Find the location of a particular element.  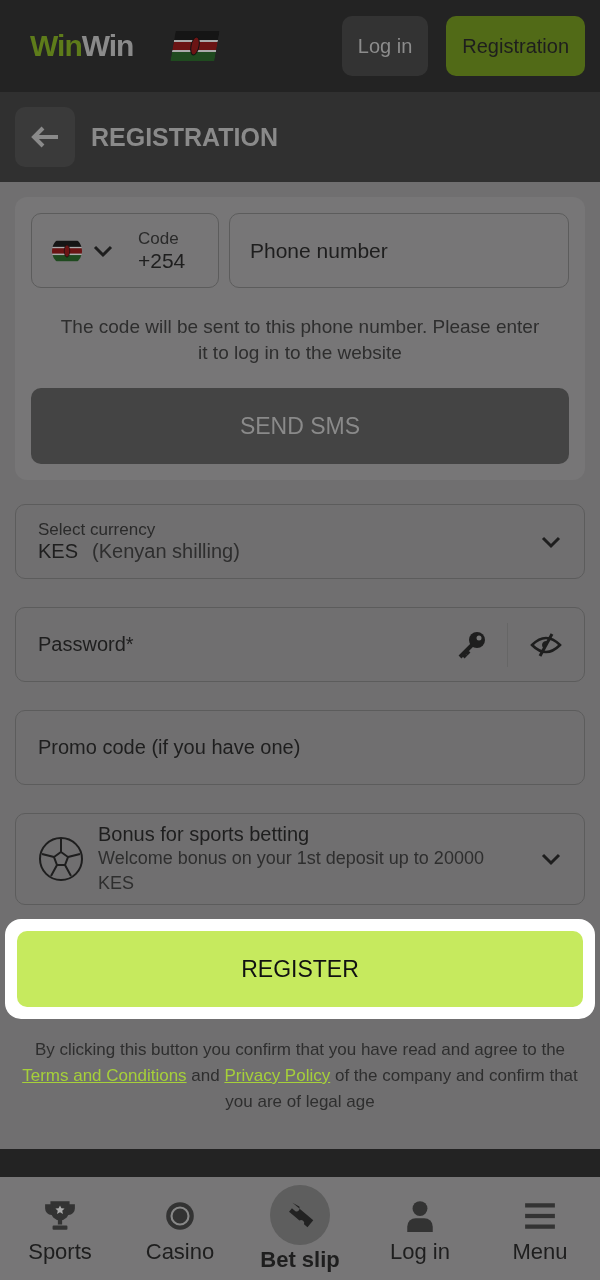

key-icon is located at coordinates (472, 644).